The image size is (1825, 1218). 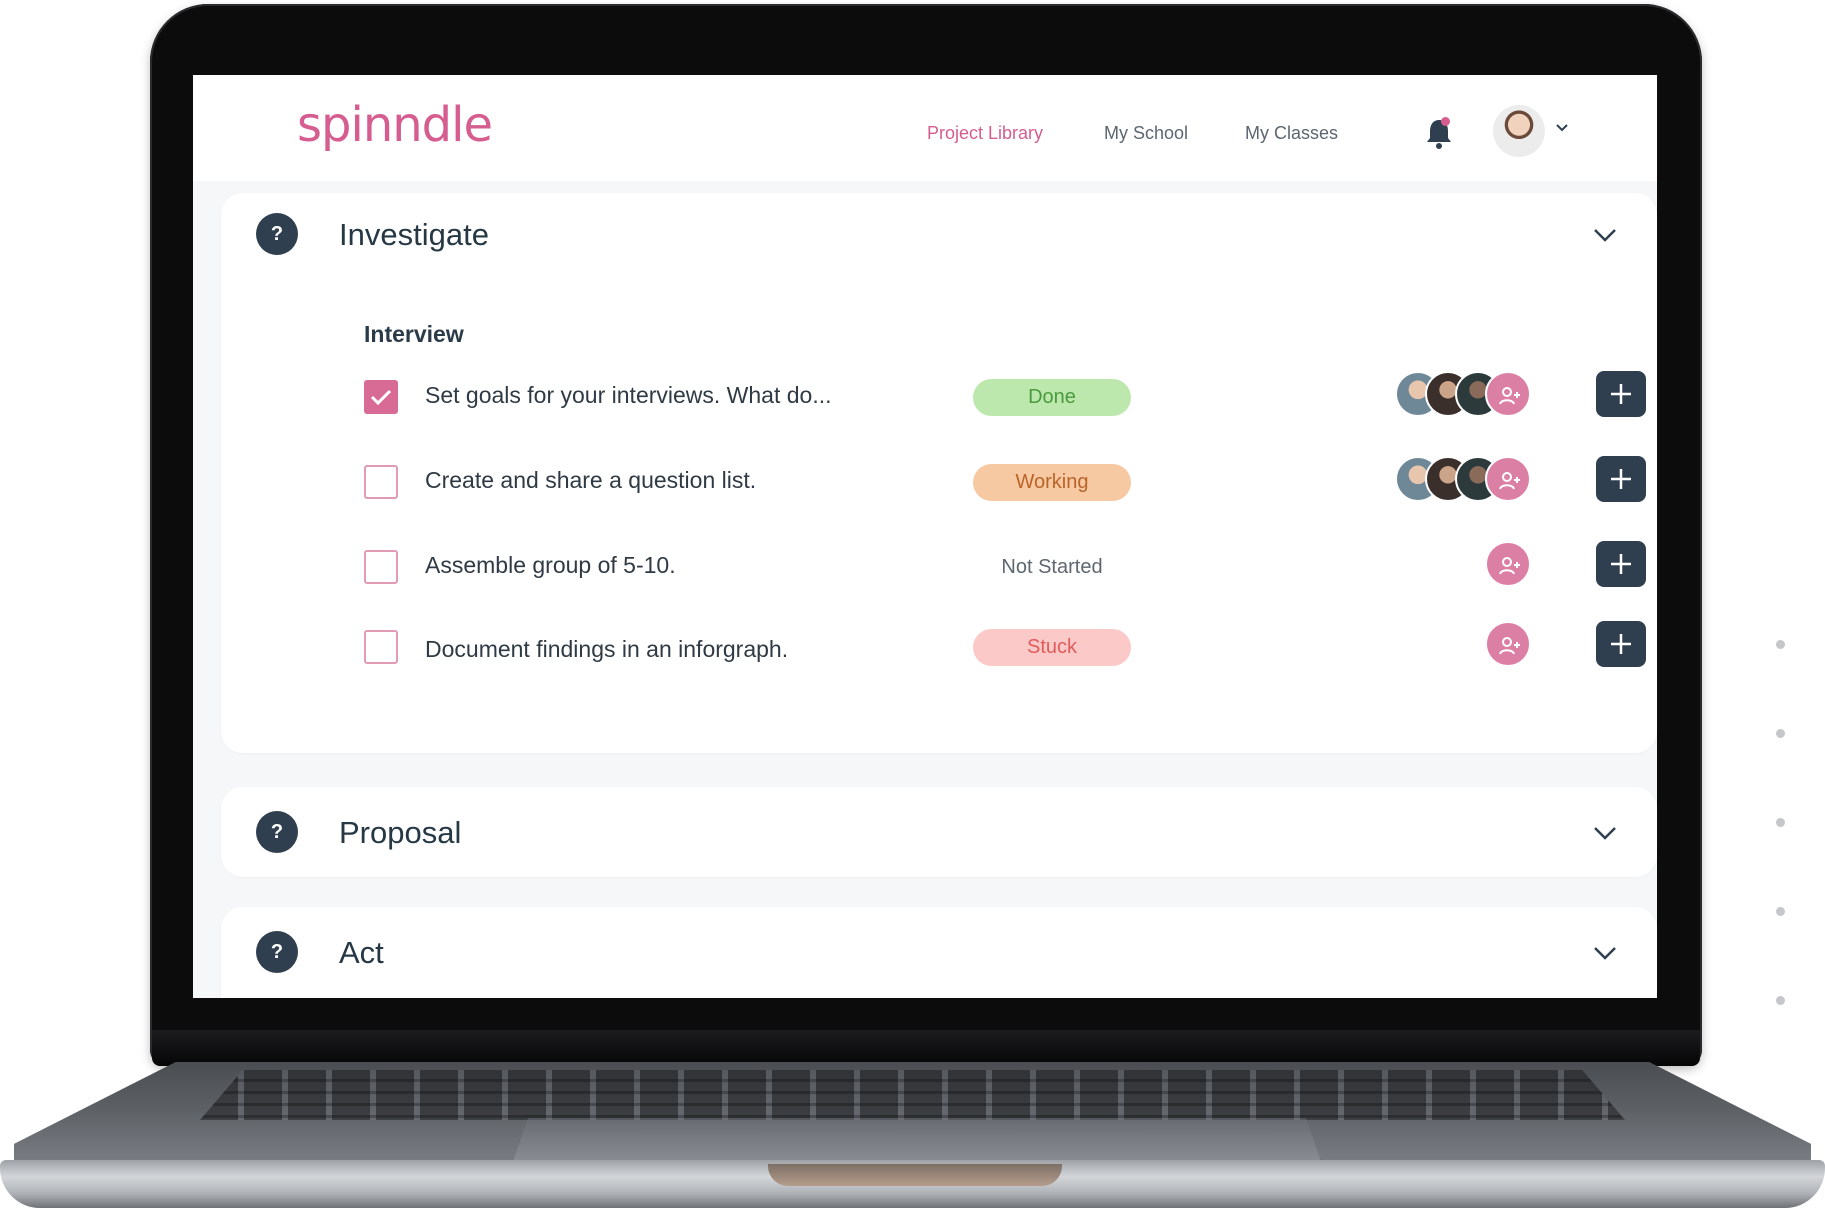 What do you see at coordinates (939, 566) in the screenshot?
I see `task-row: Assemble group of 5-10. Not Started` at bounding box center [939, 566].